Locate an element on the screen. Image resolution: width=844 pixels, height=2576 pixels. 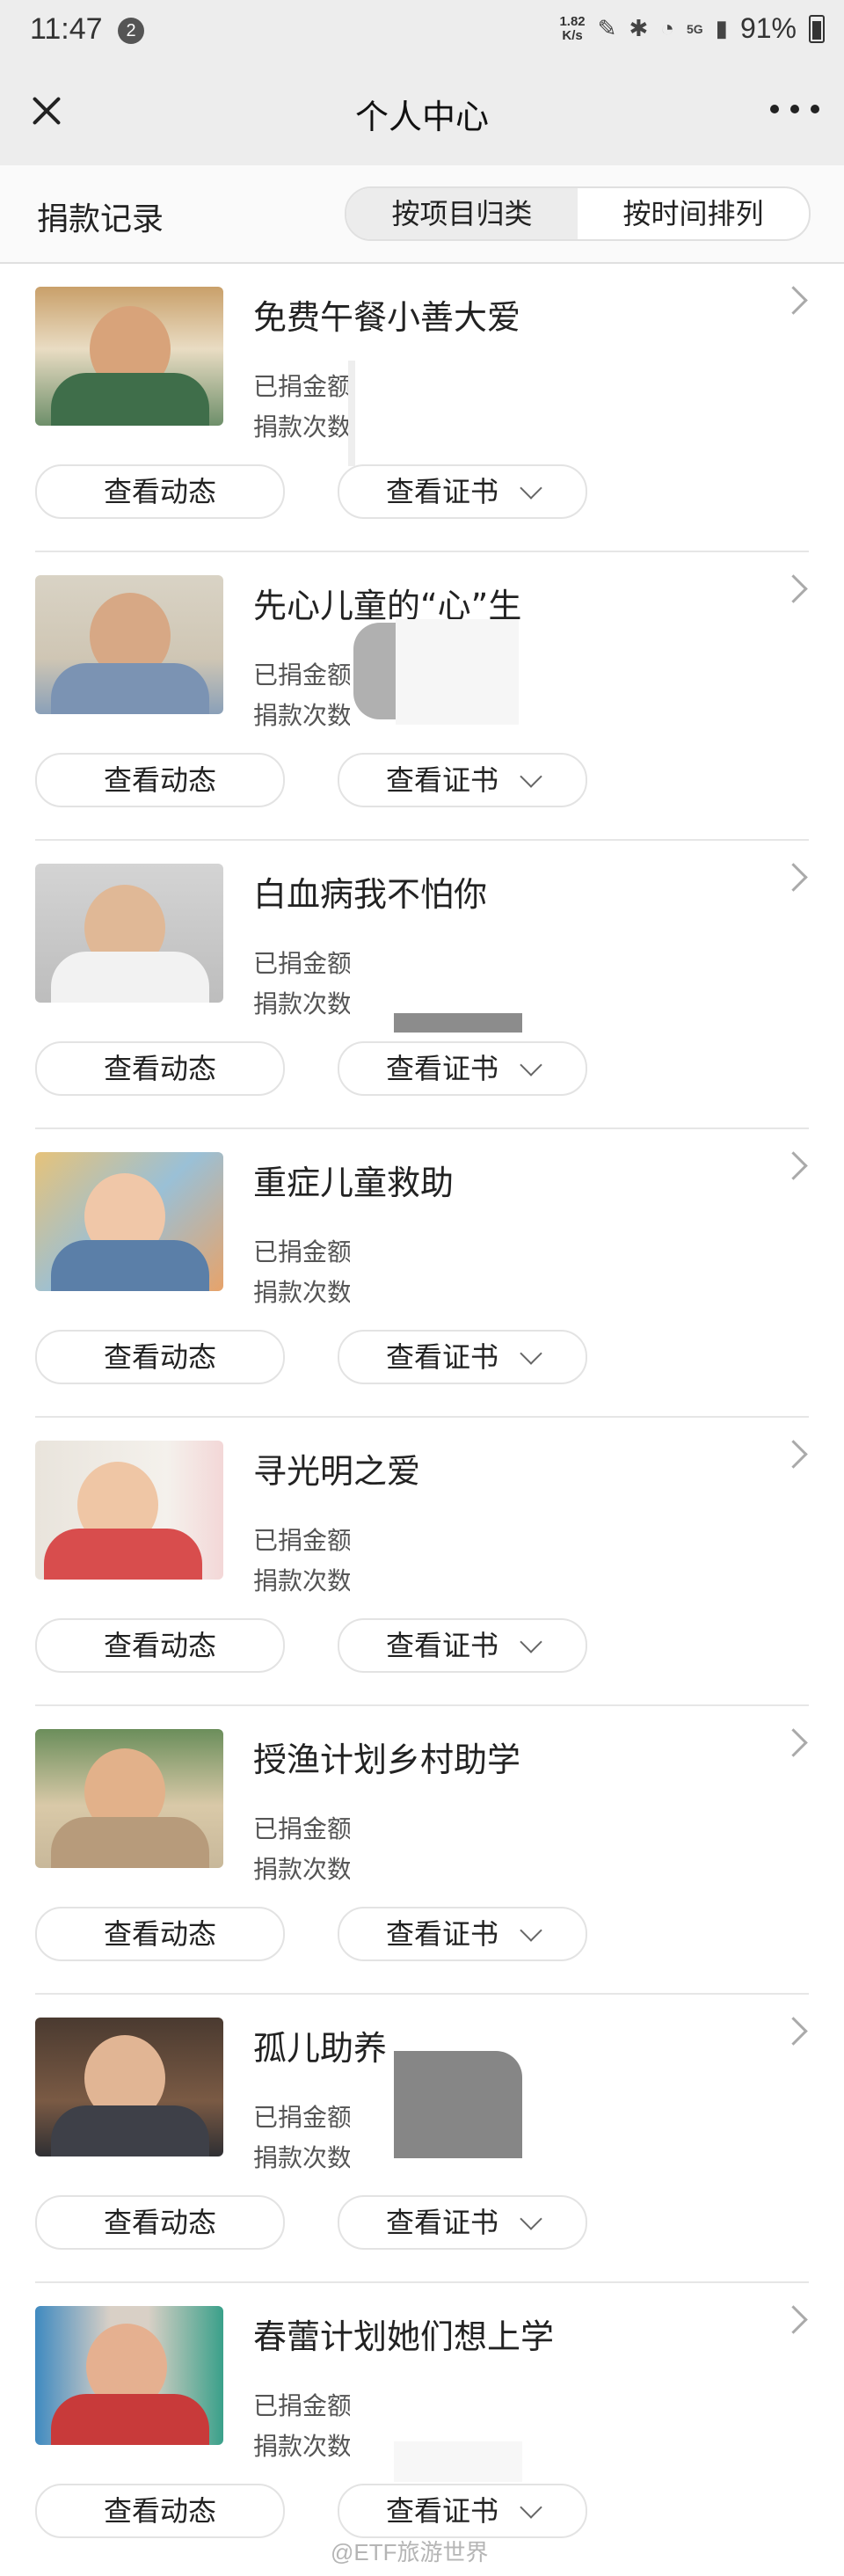
list-item: 寻光明之爱 已捐金额 捐款次数 查看动态 查看证书 is located at coordinates (422, 1562).